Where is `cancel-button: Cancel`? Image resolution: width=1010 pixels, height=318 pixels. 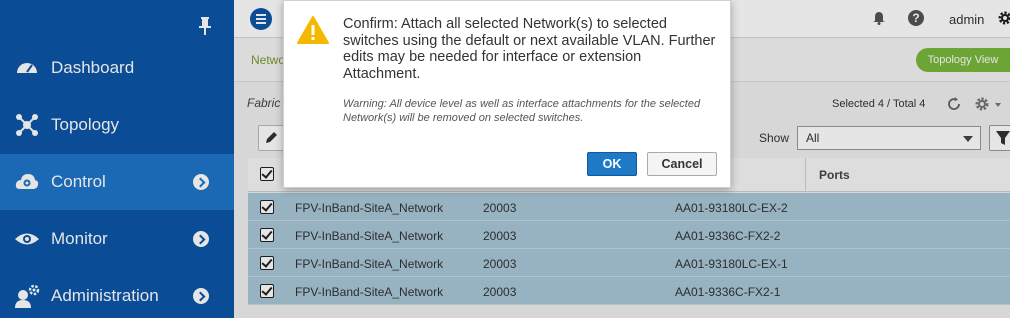 cancel-button: Cancel is located at coordinates (682, 164).